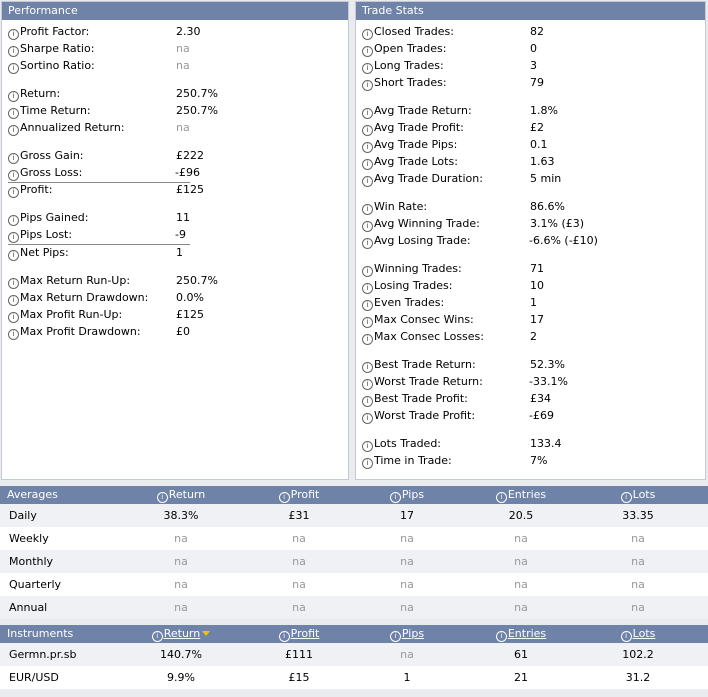 This screenshot has height=697, width=708. What do you see at coordinates (299, 515) in the screenshot?
I see `table-cell: £31` at bounding box center [299, 515].